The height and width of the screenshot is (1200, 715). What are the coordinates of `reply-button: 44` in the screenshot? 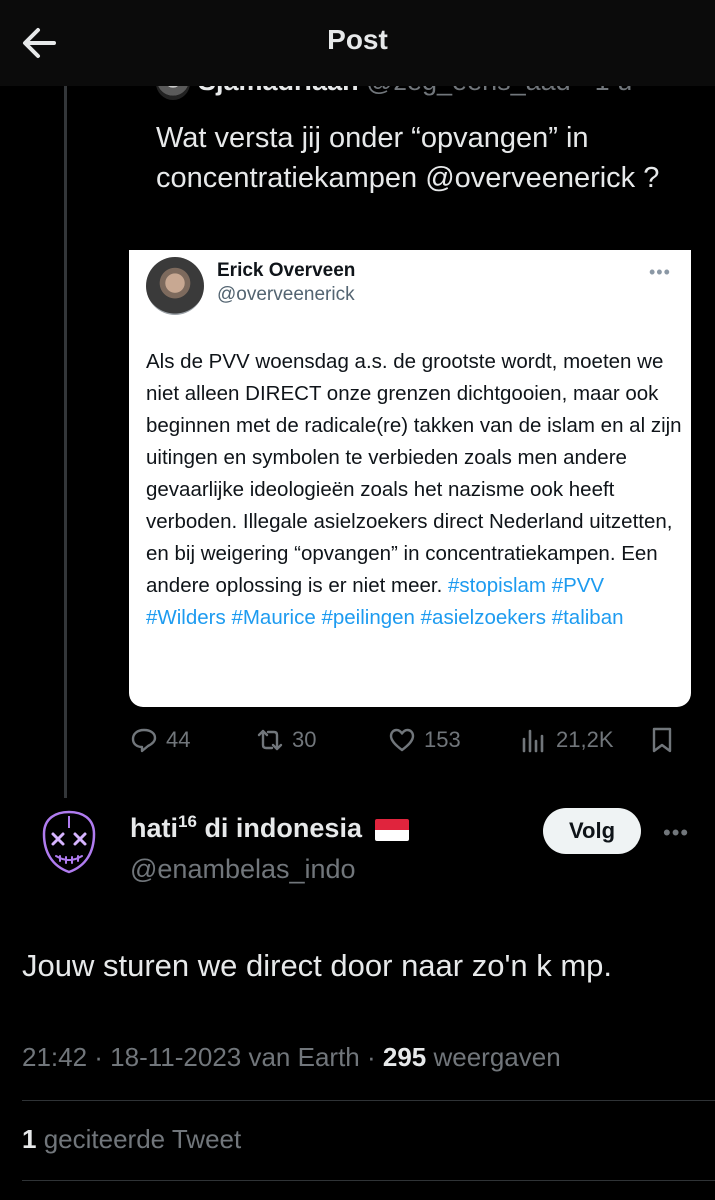 It's located at (160, 740).